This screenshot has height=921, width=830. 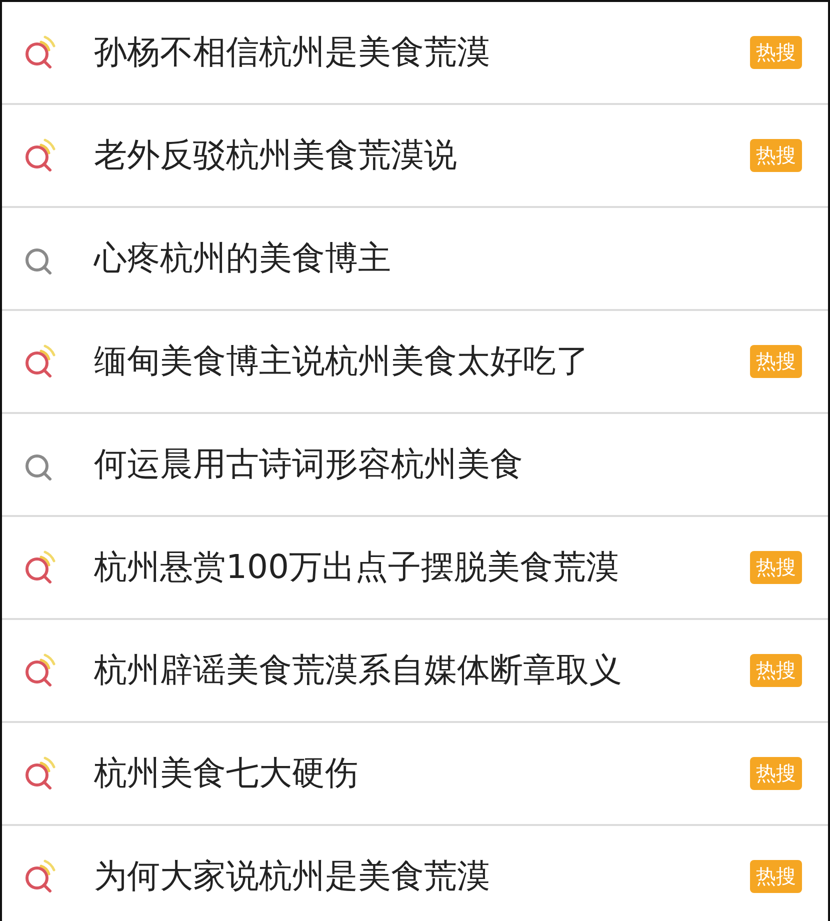 What do you see at coordinates (448, 464) in the screenshot?
I see `search-suggestion: 何运晨用古诗词形容杭州美食` at bounding box center [448, 464].